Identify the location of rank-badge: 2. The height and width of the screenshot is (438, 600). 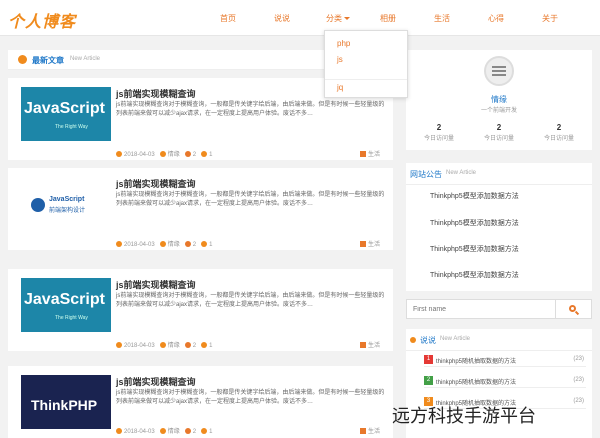
(428, 380).